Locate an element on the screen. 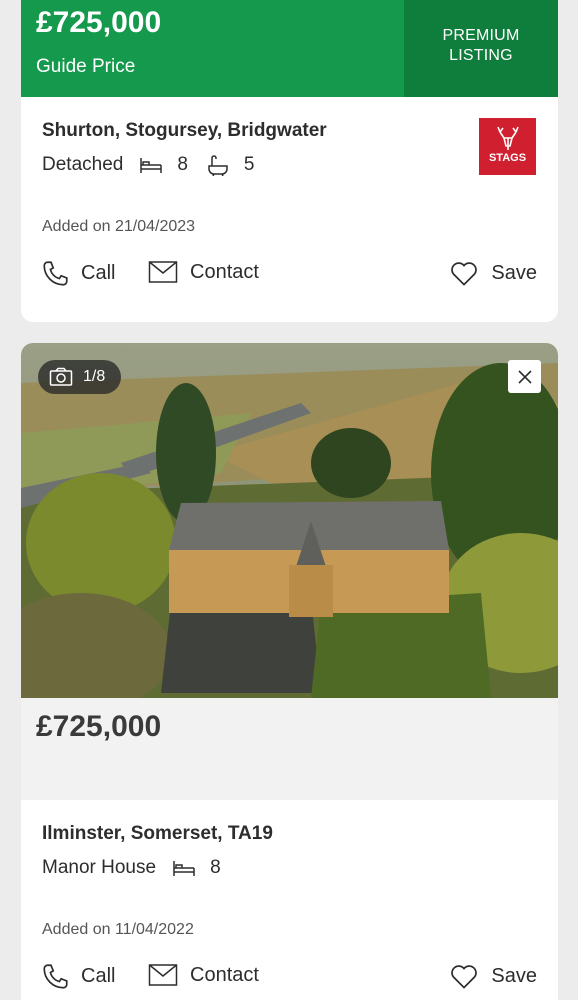 This screenshot has width=578, height=1000. added-date: Added on 11/04/2022 is located at coordinates (118, 929).